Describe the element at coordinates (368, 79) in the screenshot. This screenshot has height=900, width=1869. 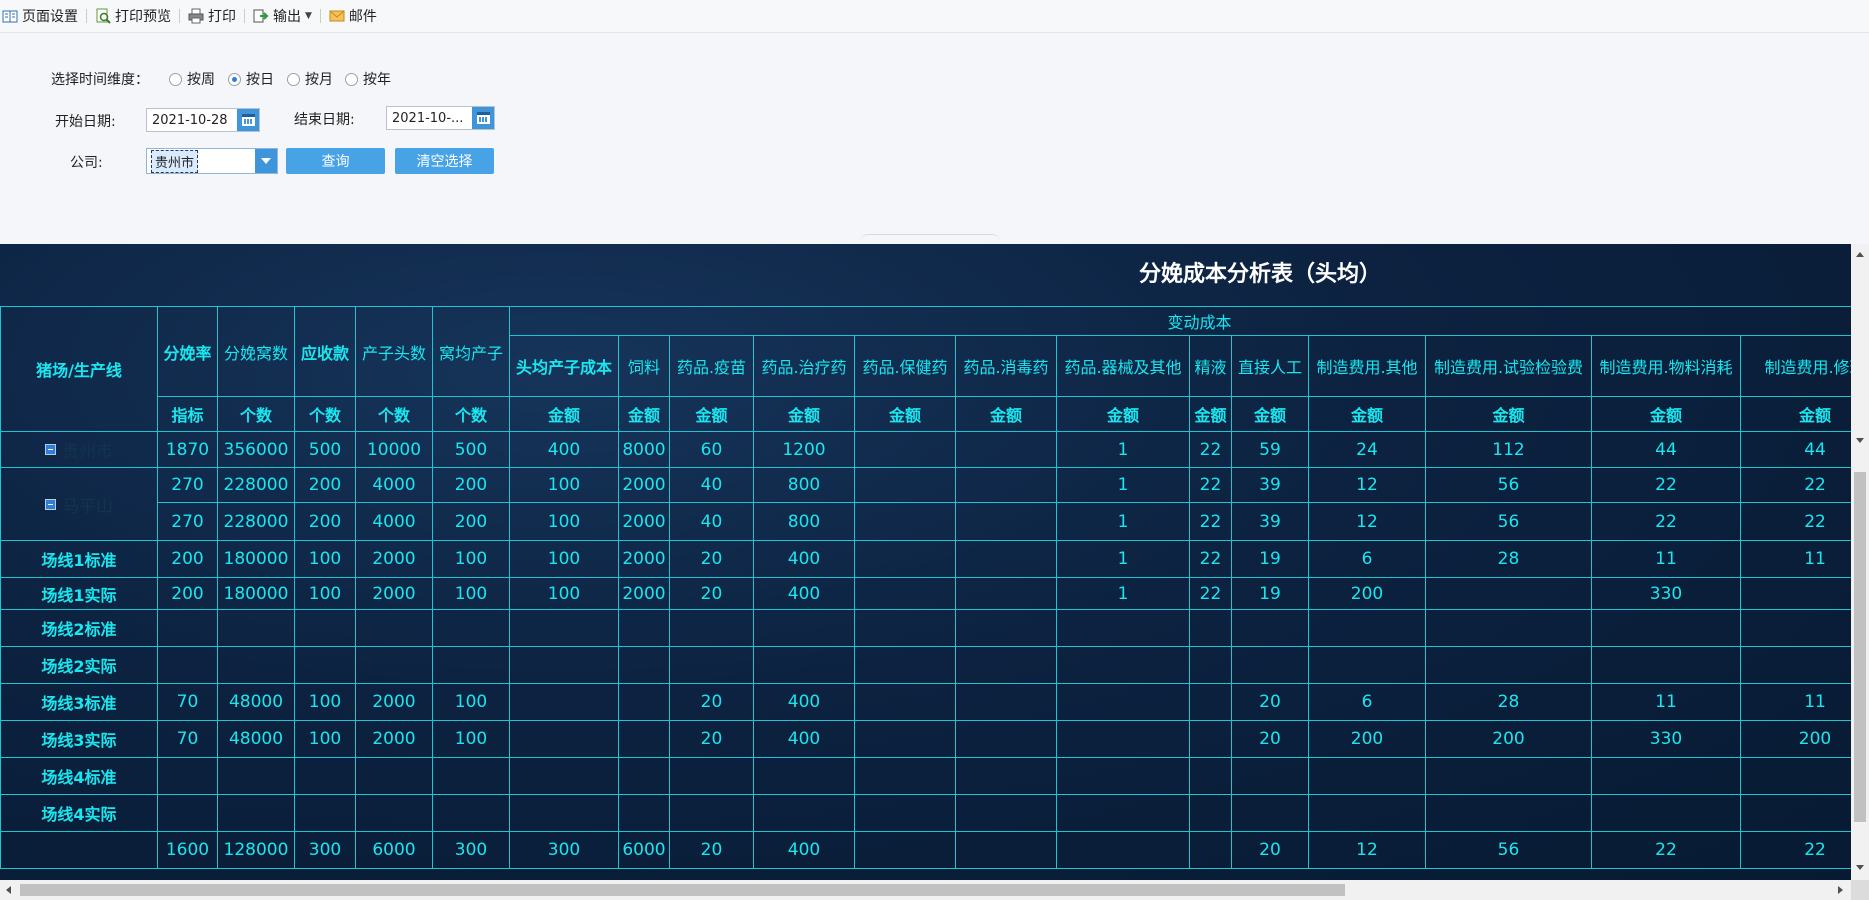
I see `radio-year: 按年` at that location.